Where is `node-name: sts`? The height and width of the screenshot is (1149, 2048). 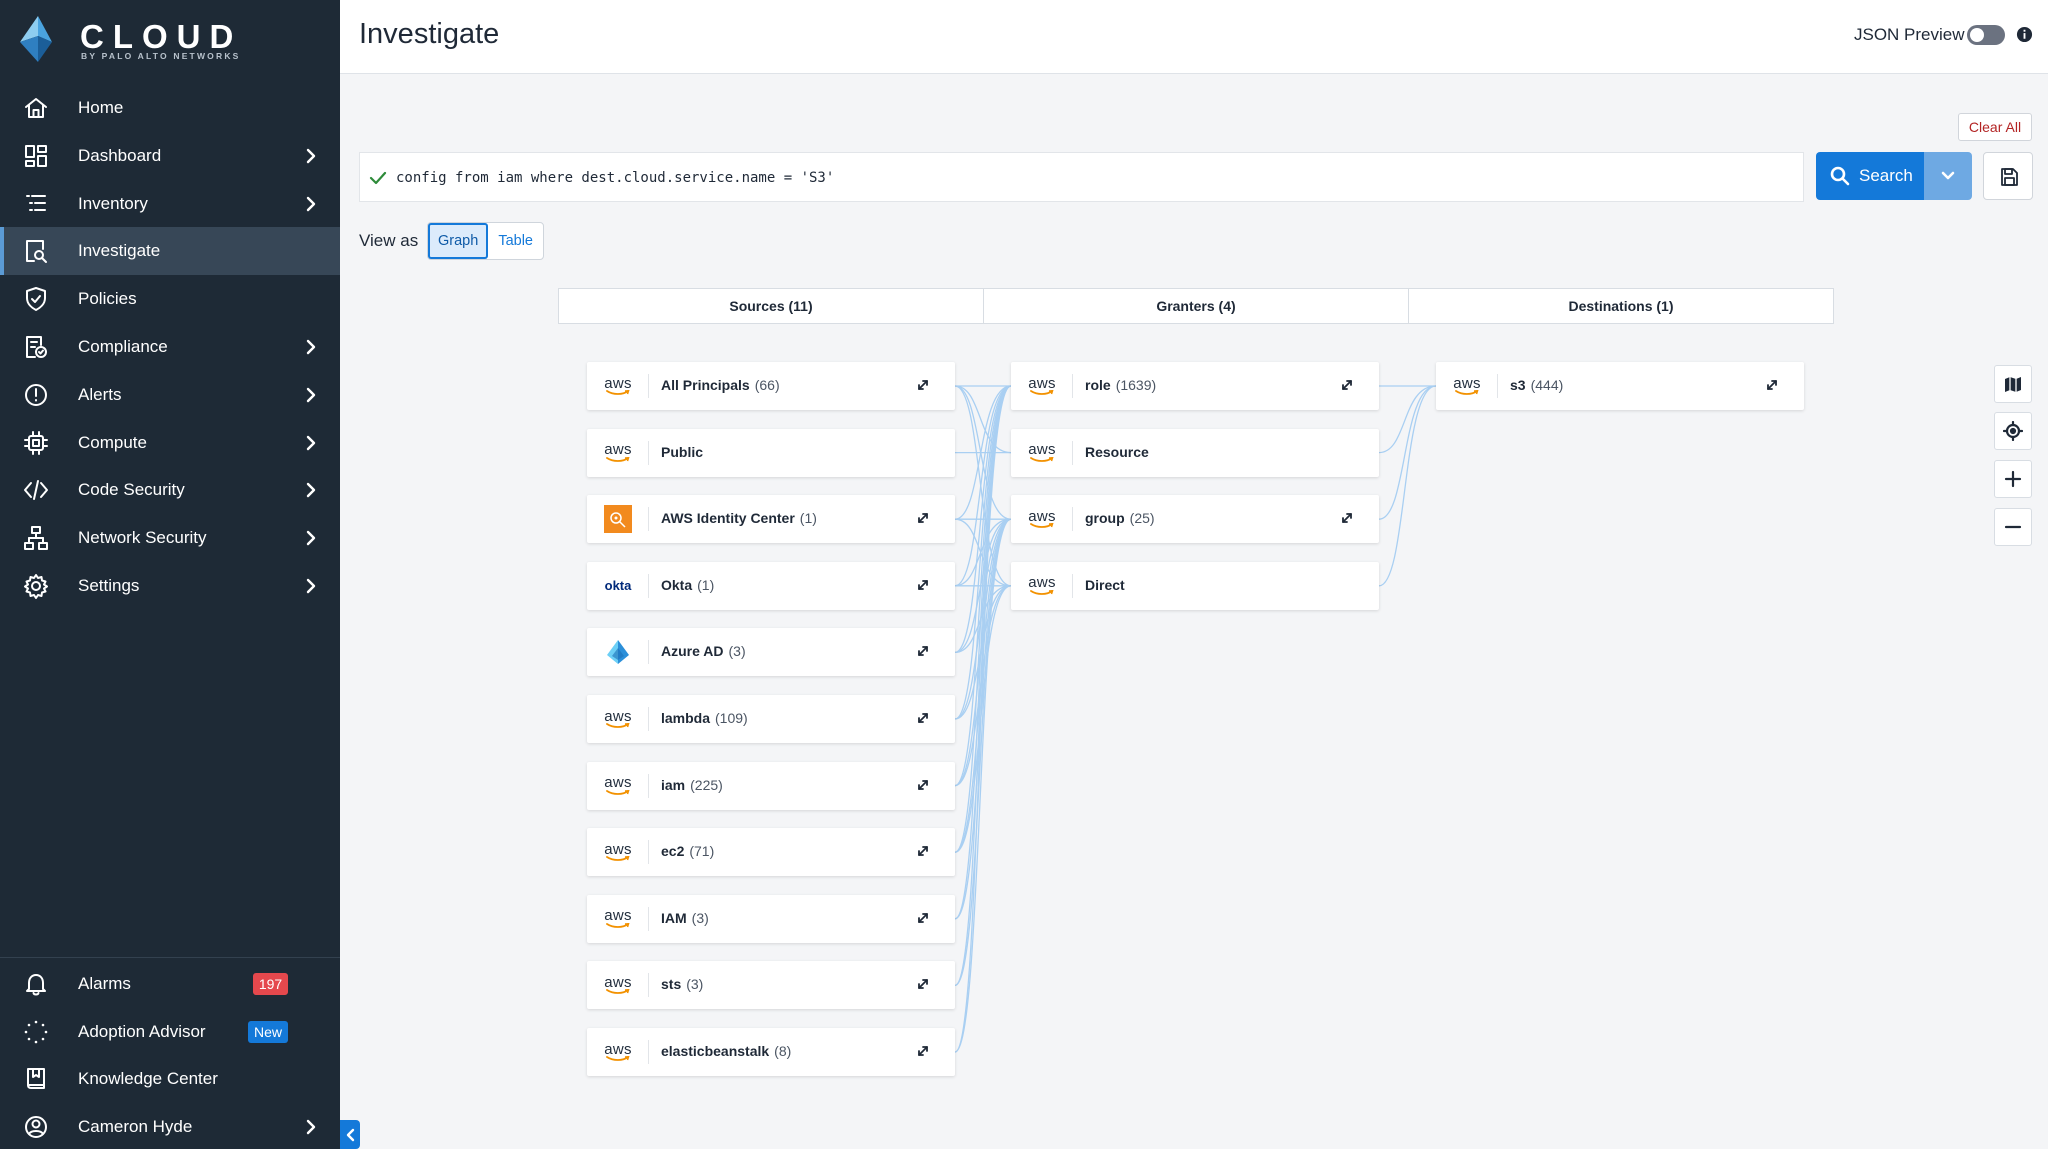
node-name: sts is located at coordinates (671, 984).